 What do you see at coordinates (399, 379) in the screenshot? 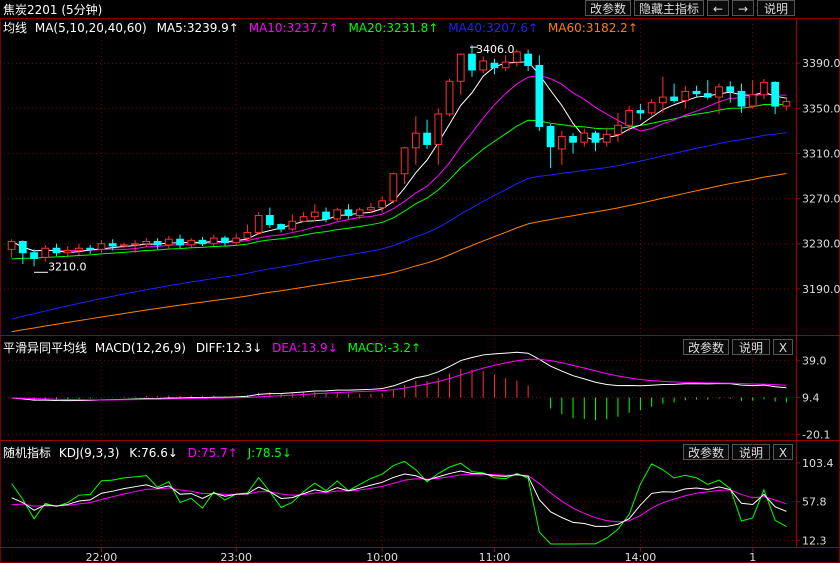
I see `dea-line` at bounding box center [399, 379].